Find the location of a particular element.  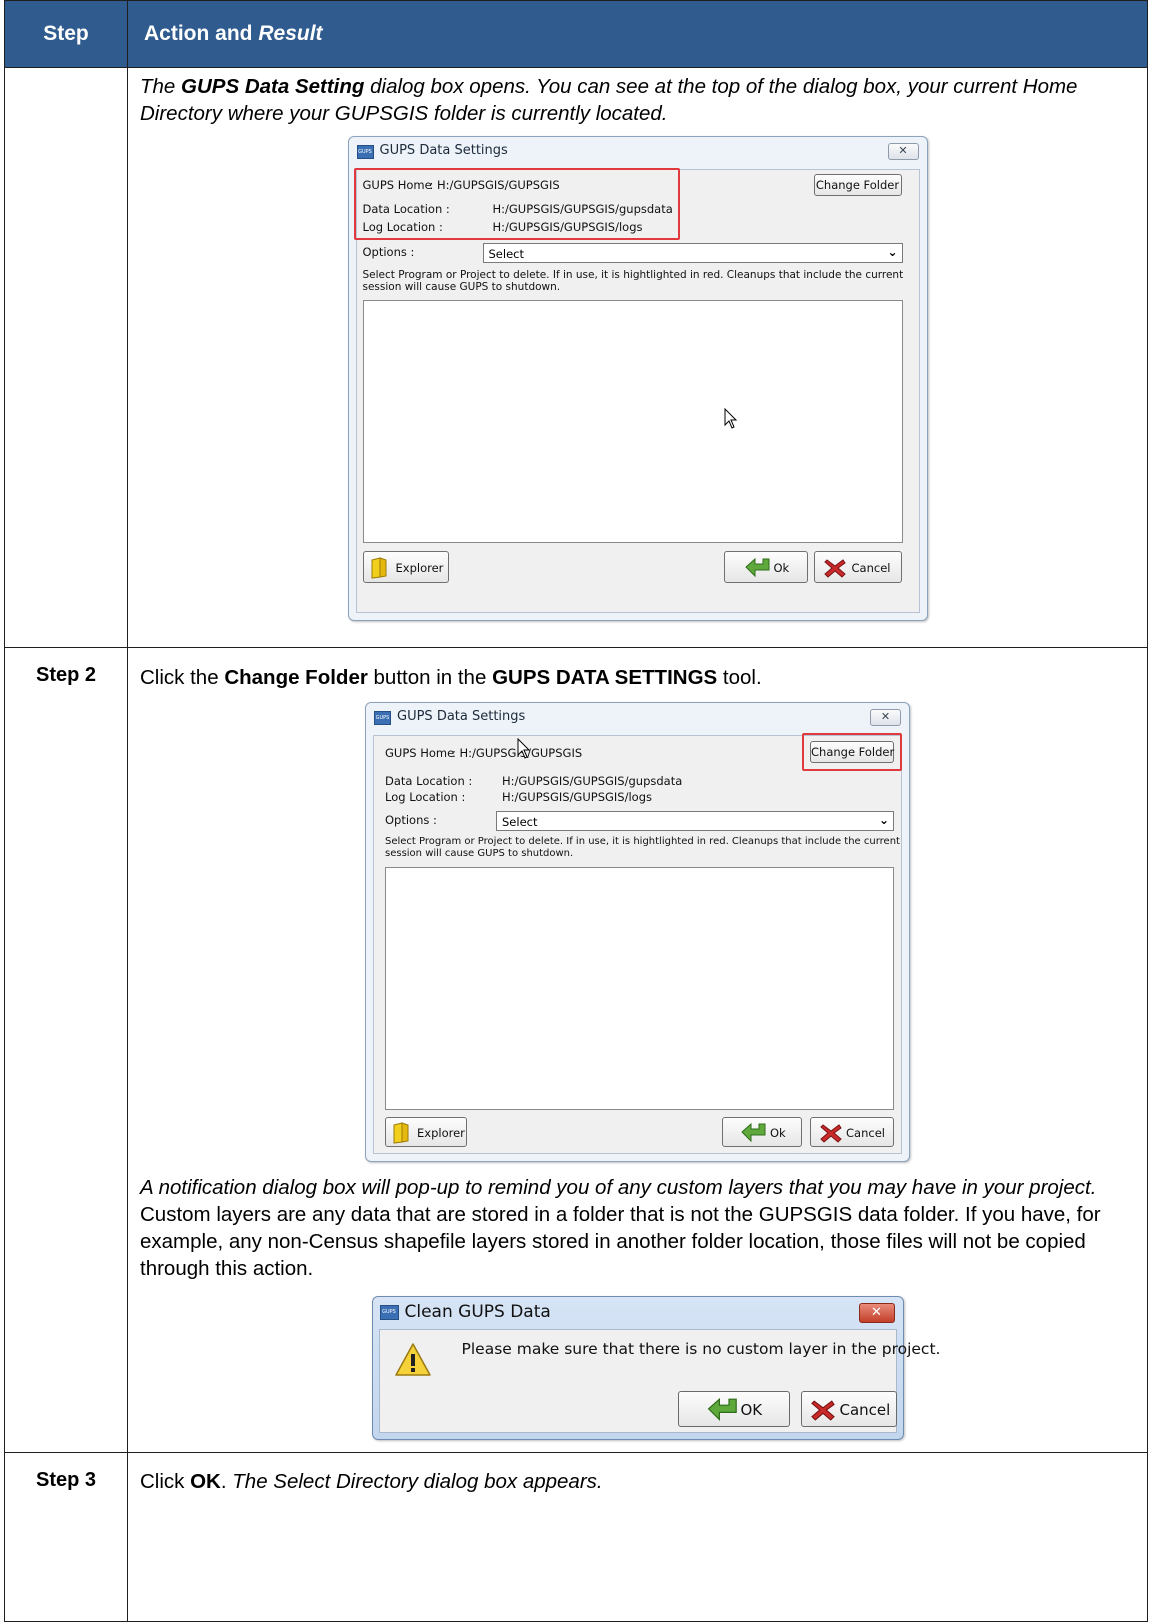

ok-emphasis: OK is located at coordinates (205, 1481).